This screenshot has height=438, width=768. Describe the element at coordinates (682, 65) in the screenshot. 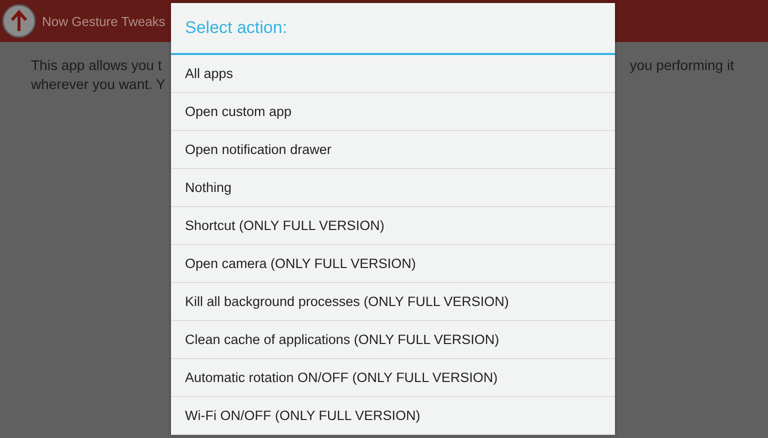

I see `description-text: you performing it` at that location.